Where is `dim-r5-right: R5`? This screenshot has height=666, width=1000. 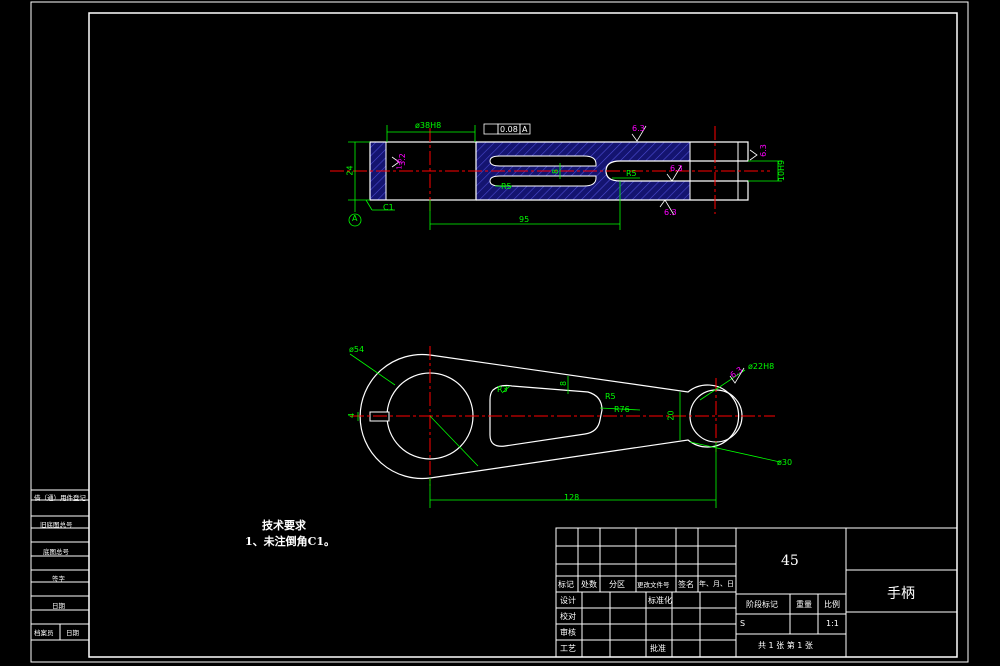 dim-r5-right: R5 is located at coordinates (631, 173).